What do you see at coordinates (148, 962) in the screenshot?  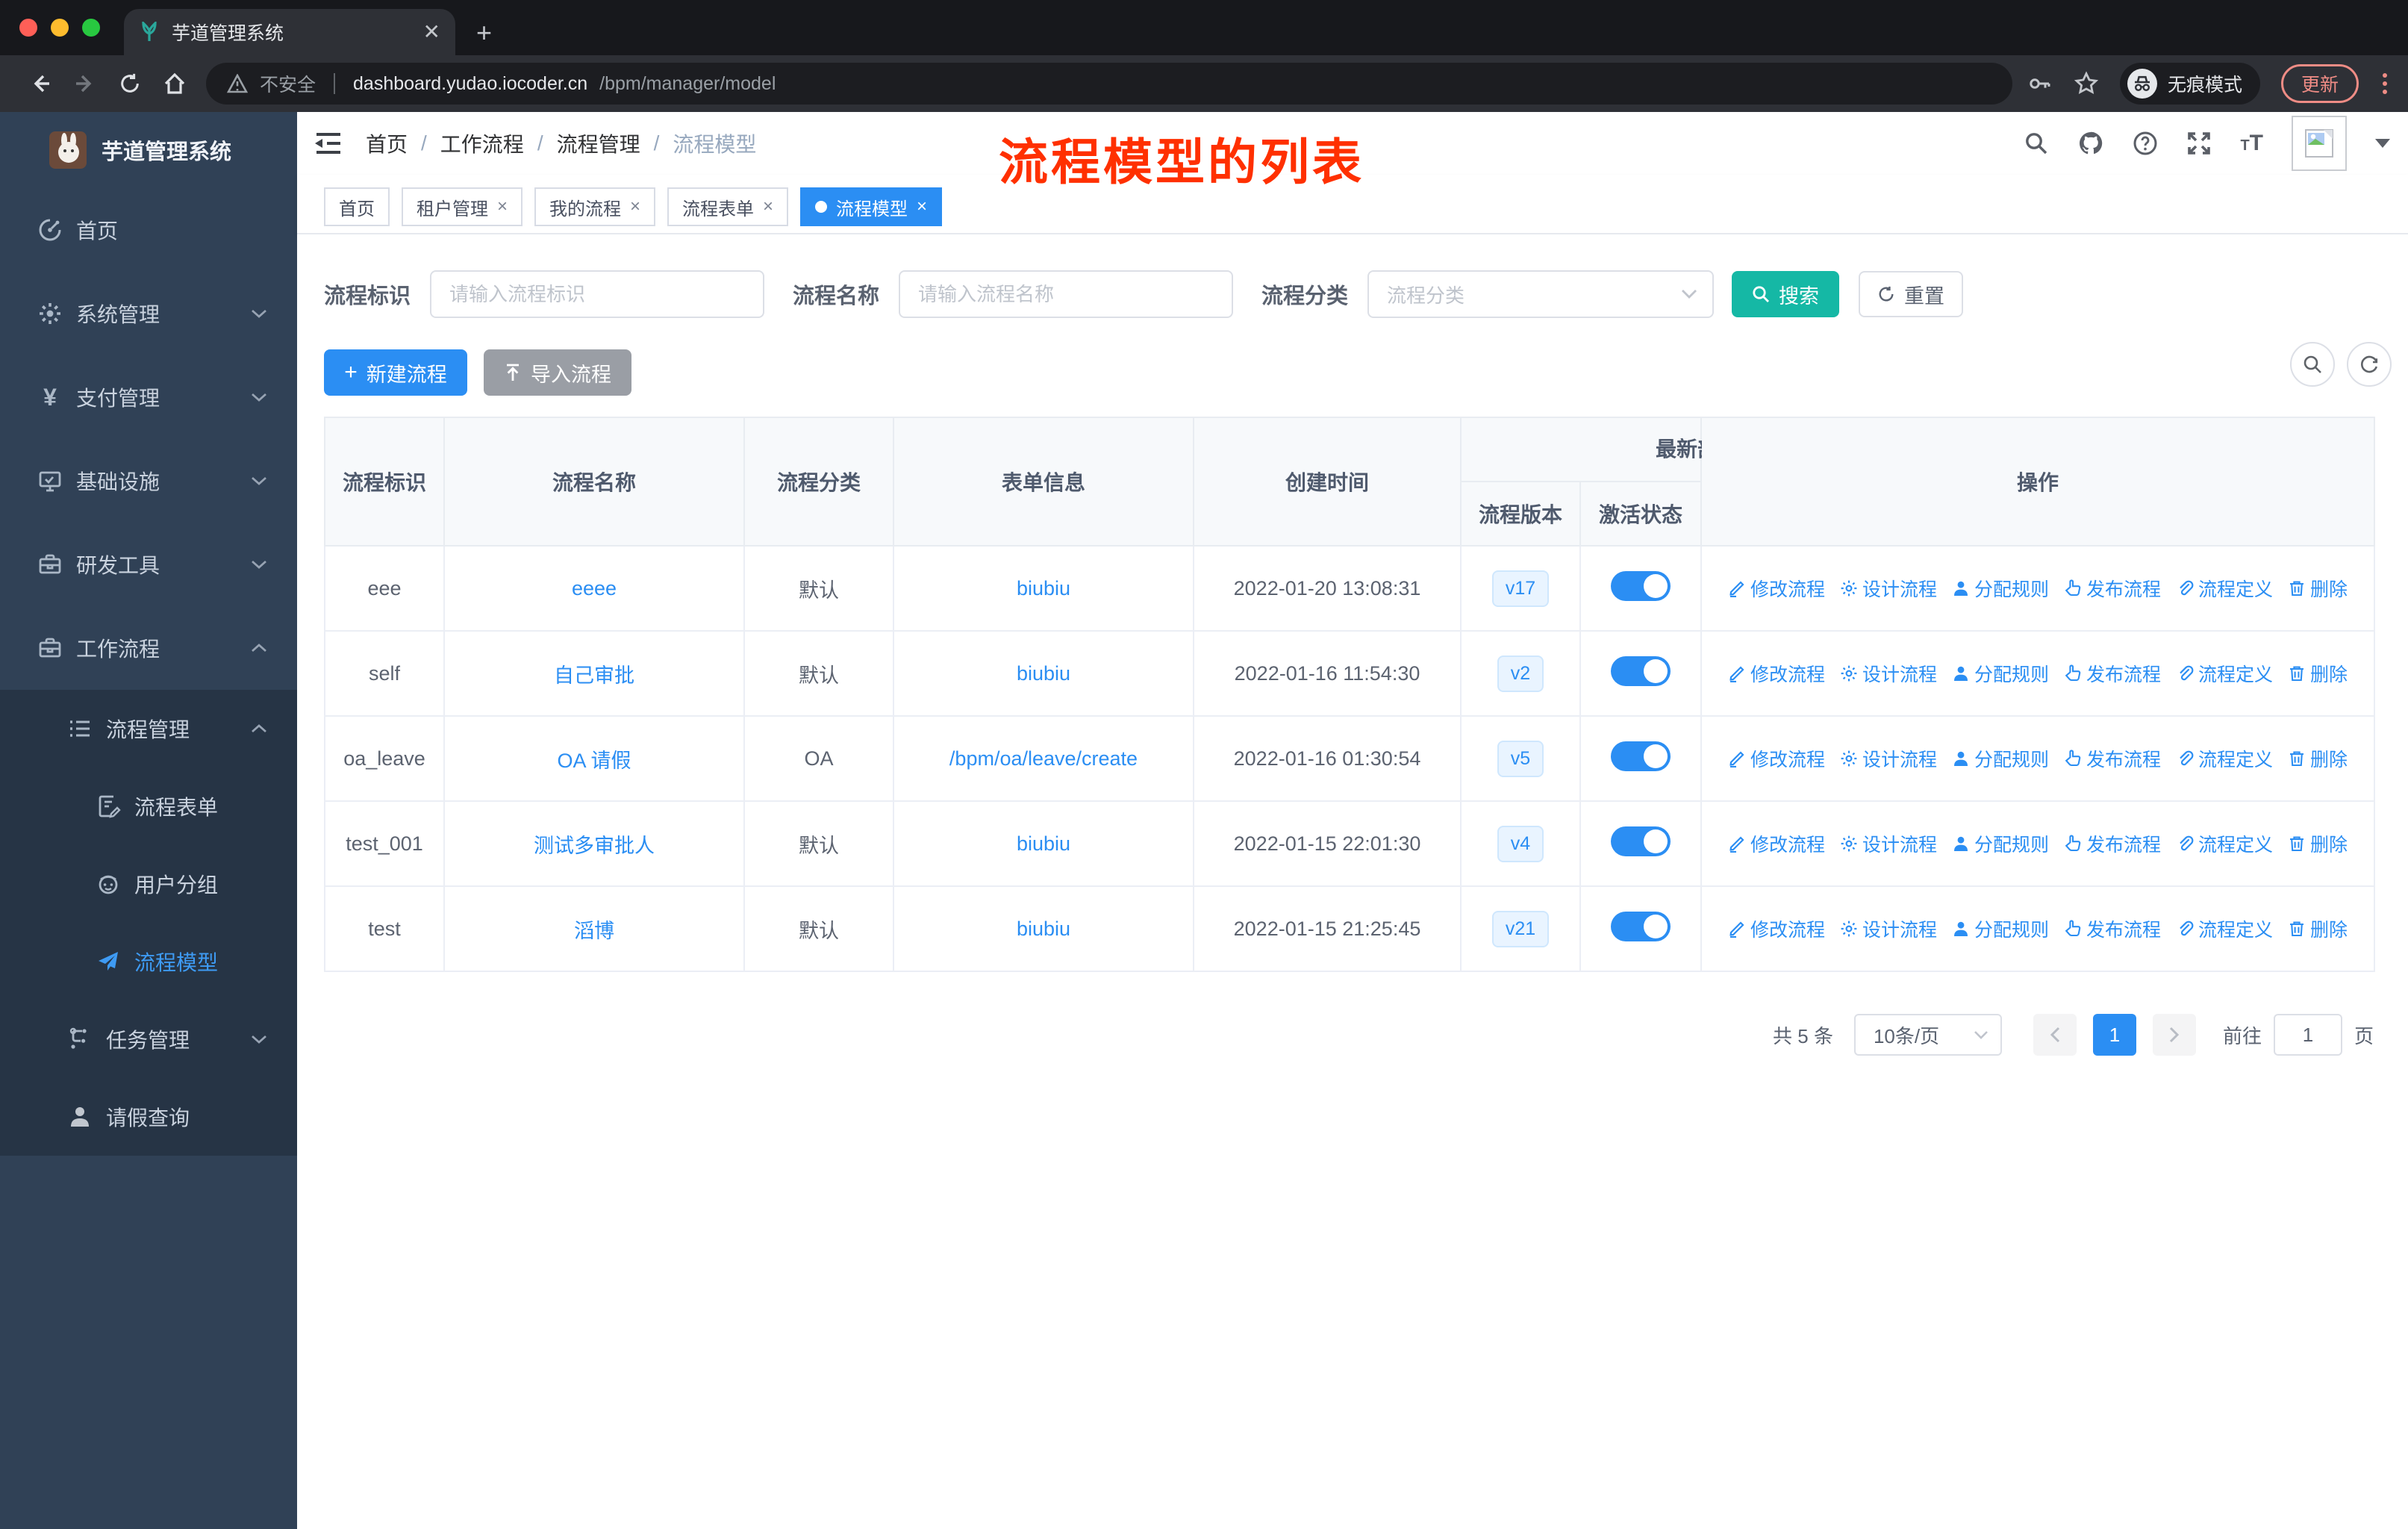 I see `sidebar-item-process-model: 流程模型` at bounding box center [148, 962].